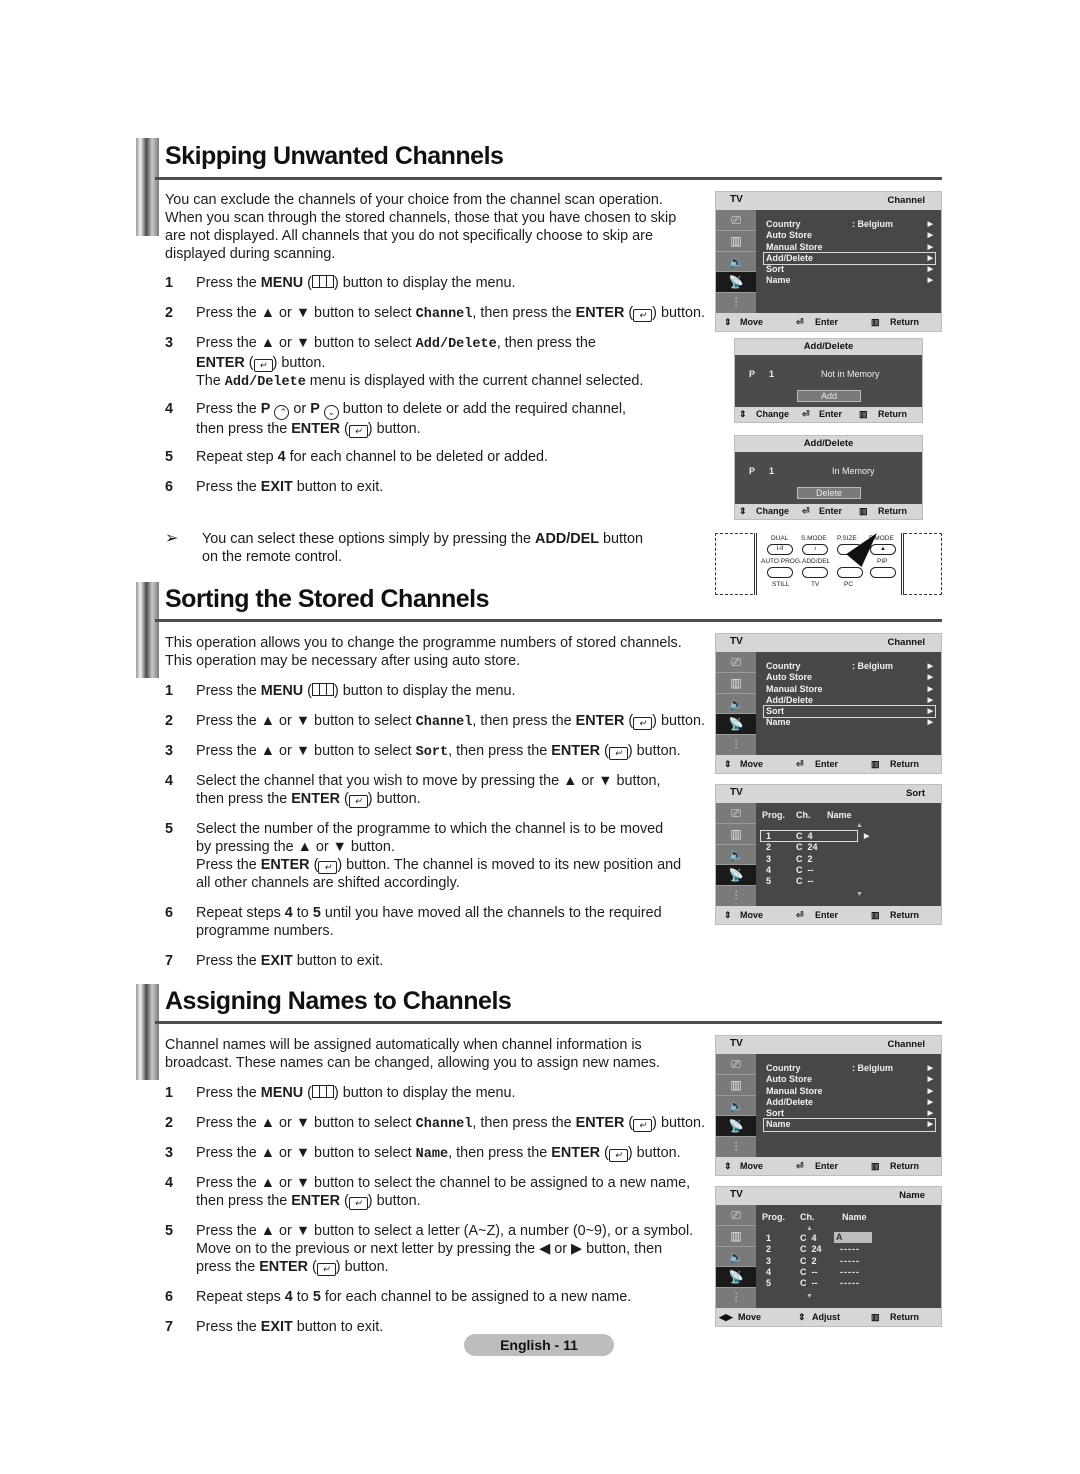 This screenshot has height=1474, width=1080. I want to click on step-number: 1, so click(169, 283).